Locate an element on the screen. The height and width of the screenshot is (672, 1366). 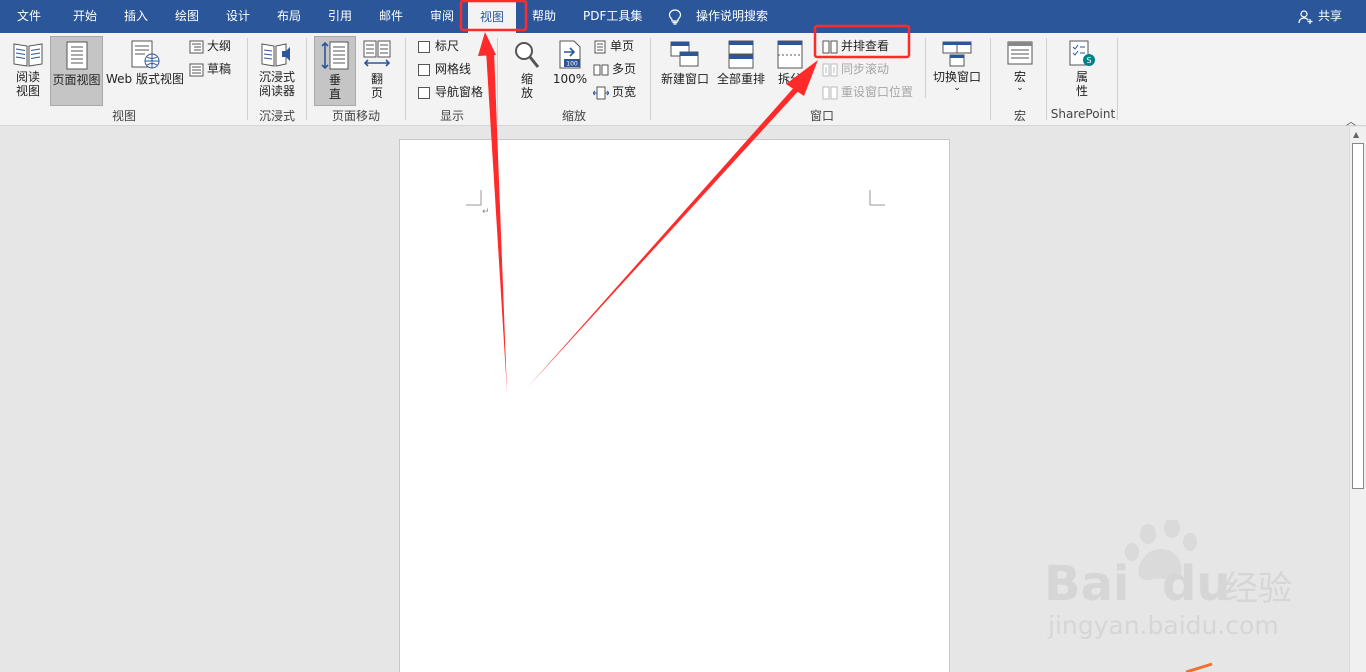
reset-window-icon is located at coordinates (830, 92).